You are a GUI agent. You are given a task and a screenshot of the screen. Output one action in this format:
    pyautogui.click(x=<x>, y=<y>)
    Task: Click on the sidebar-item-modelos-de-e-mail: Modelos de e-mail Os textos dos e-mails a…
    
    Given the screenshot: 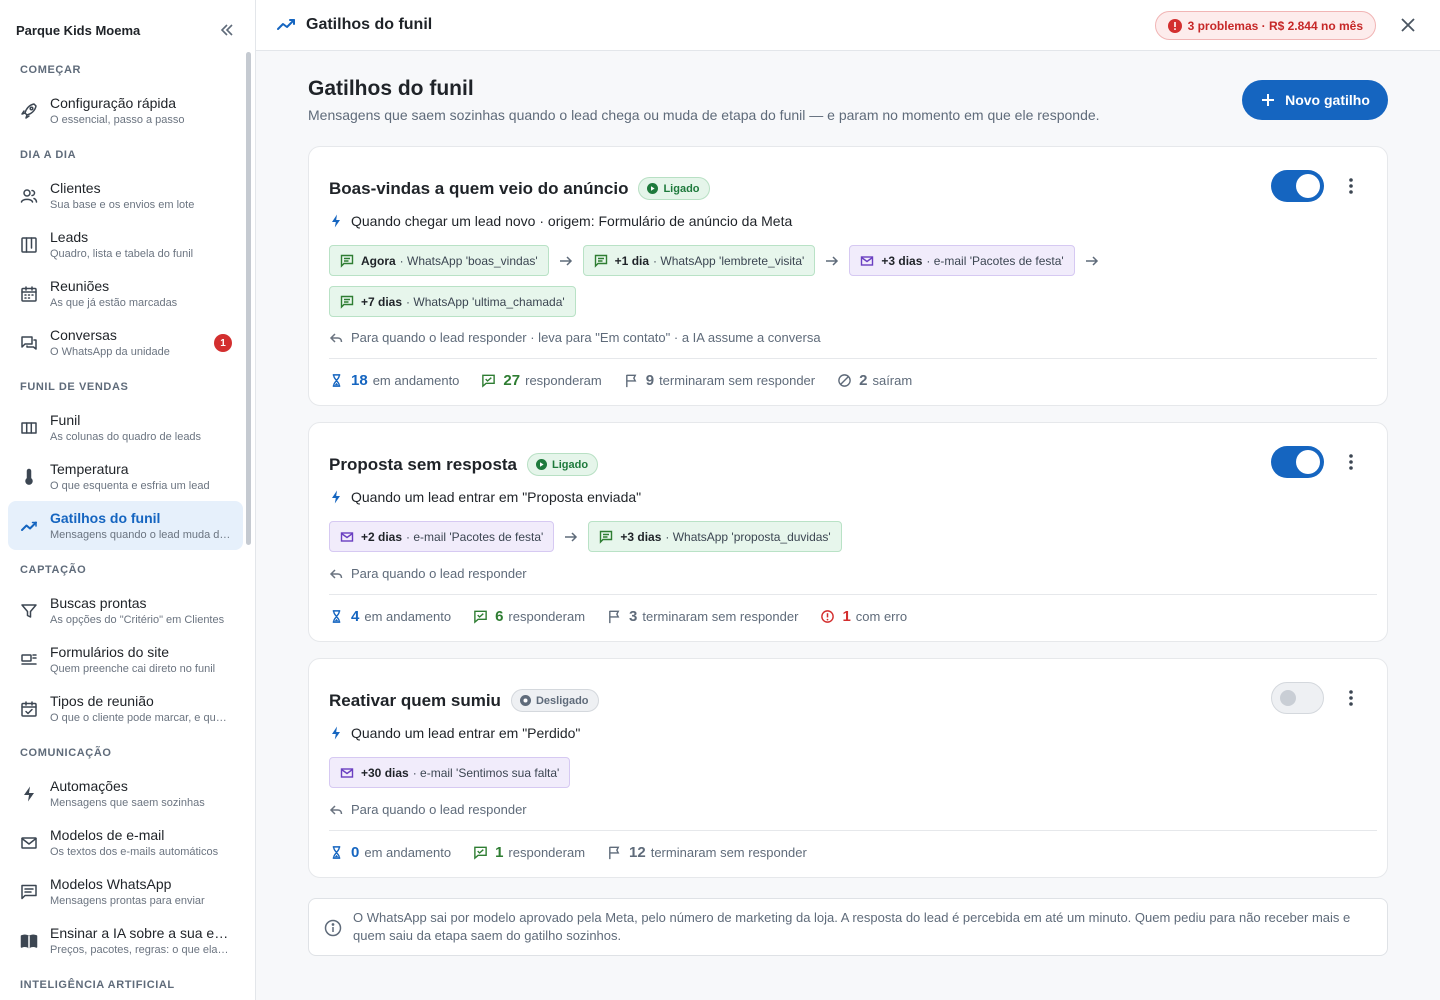 What is the action you would take?
    pyautogui.click(x=125, y=842)
    